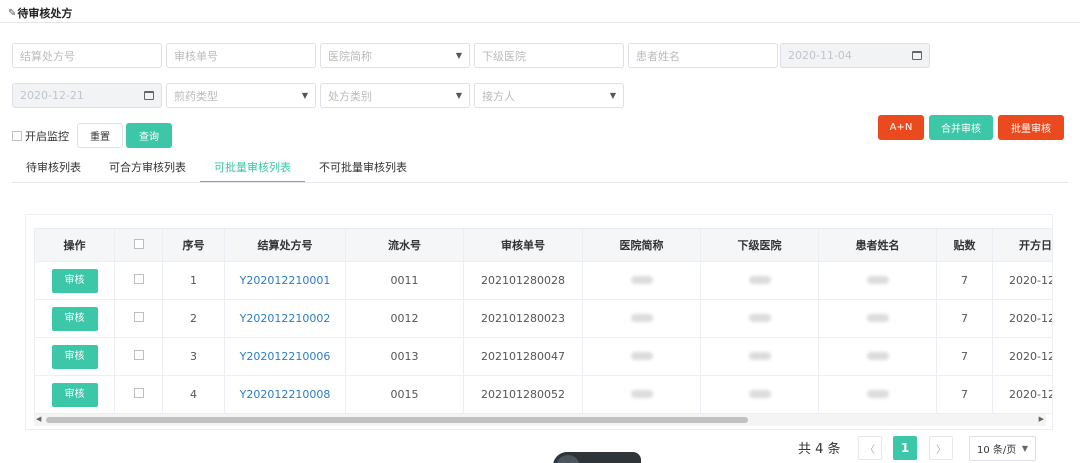  What do you see at coordinates (1022, 245) in the screenshot?
I see `col-date: 开方日期` at bounding box center [1022, 245].